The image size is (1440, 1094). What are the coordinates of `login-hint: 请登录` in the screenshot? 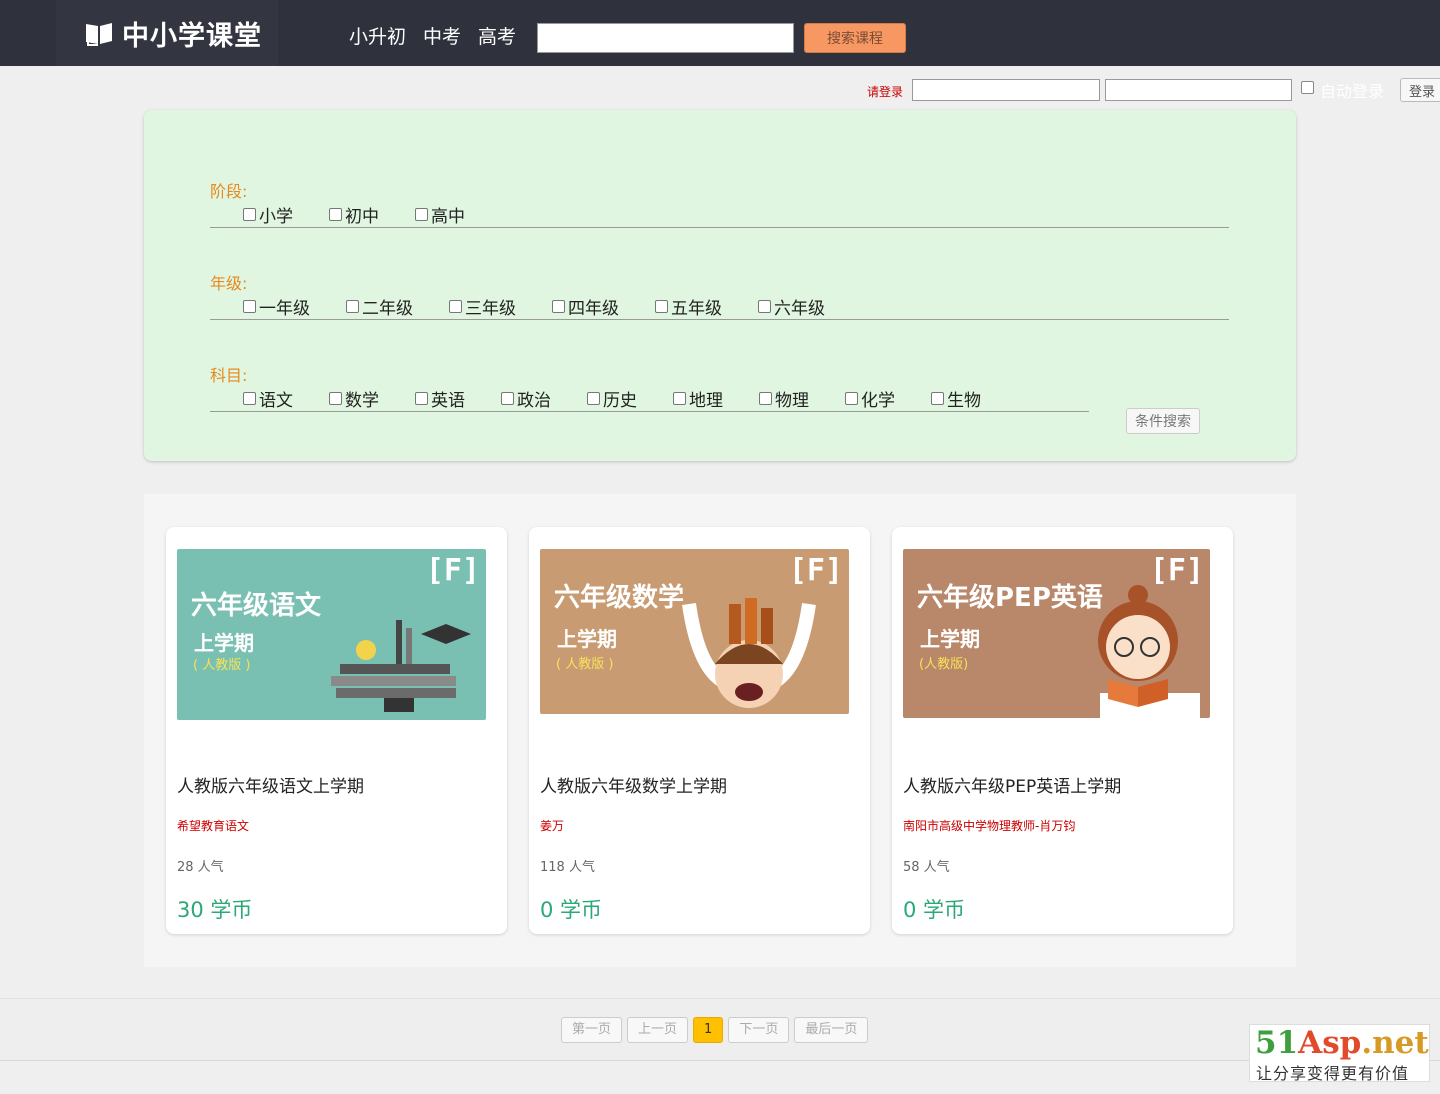 It's located at (885, 92).